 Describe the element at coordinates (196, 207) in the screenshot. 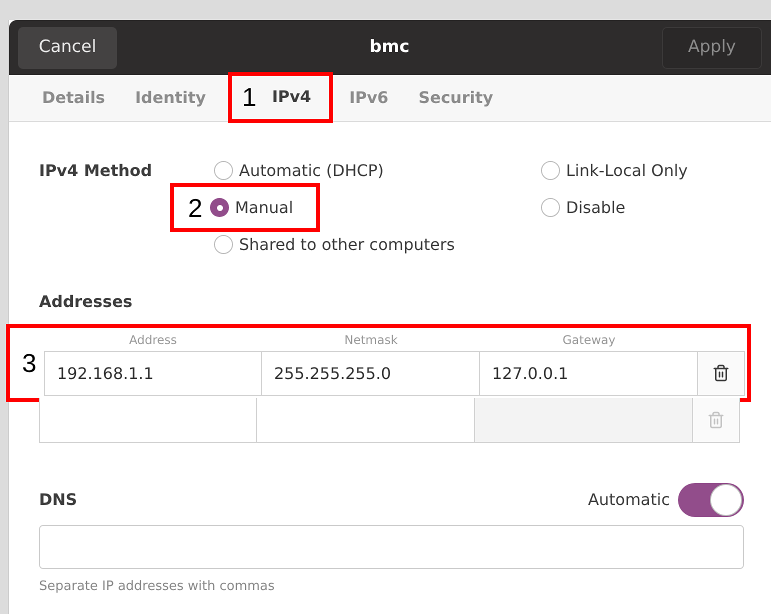

I see `callout-number: 2` at that location.